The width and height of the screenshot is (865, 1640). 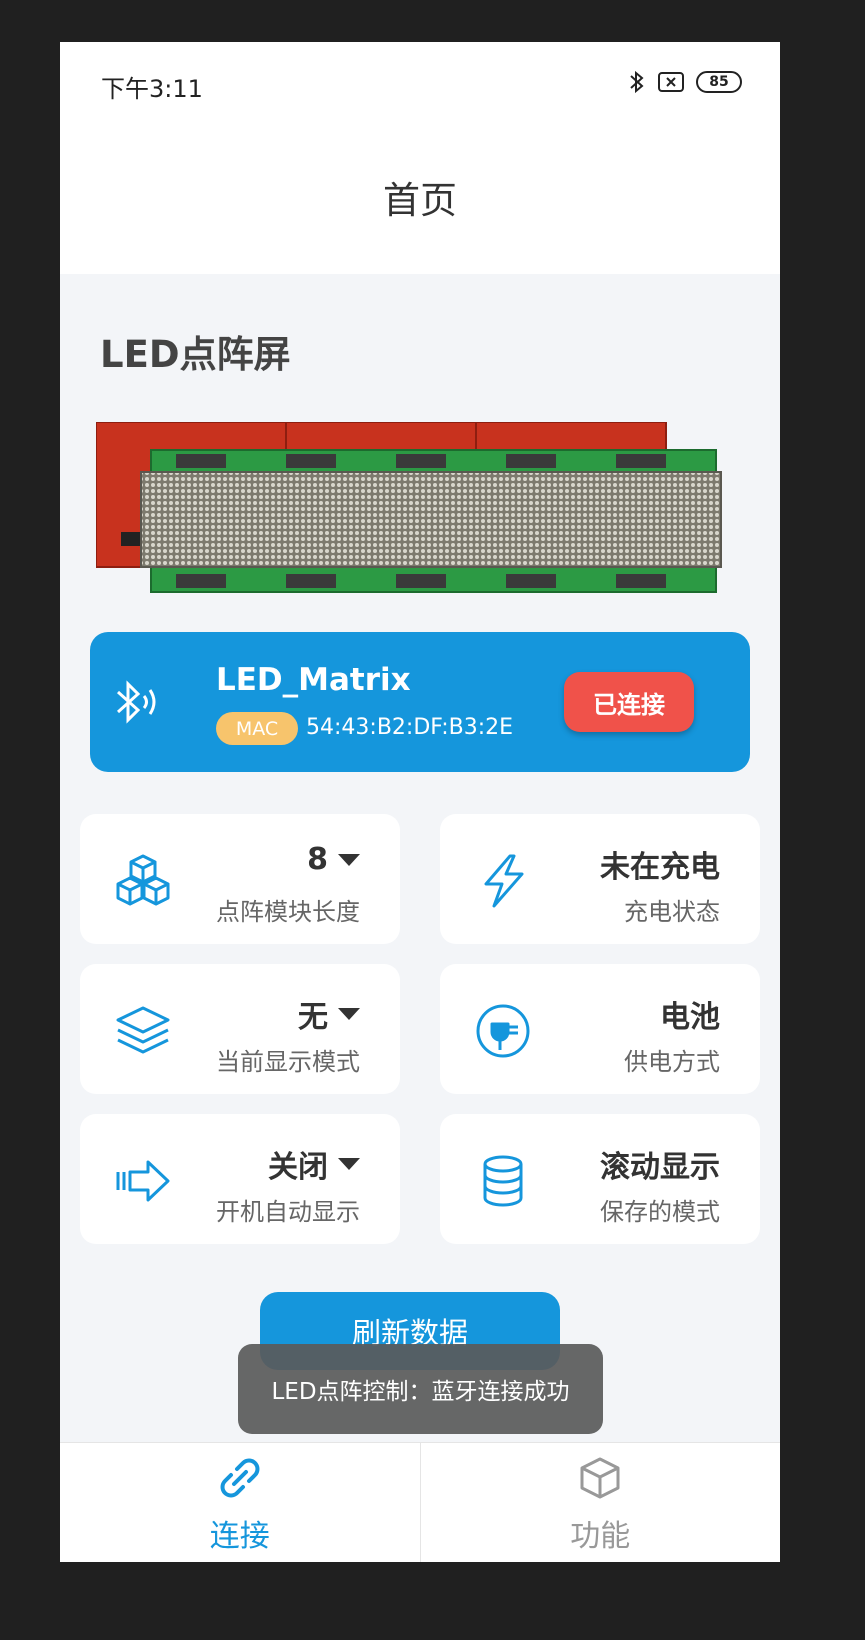 I want to click on cube-icon, so click(x=600, y=1480).